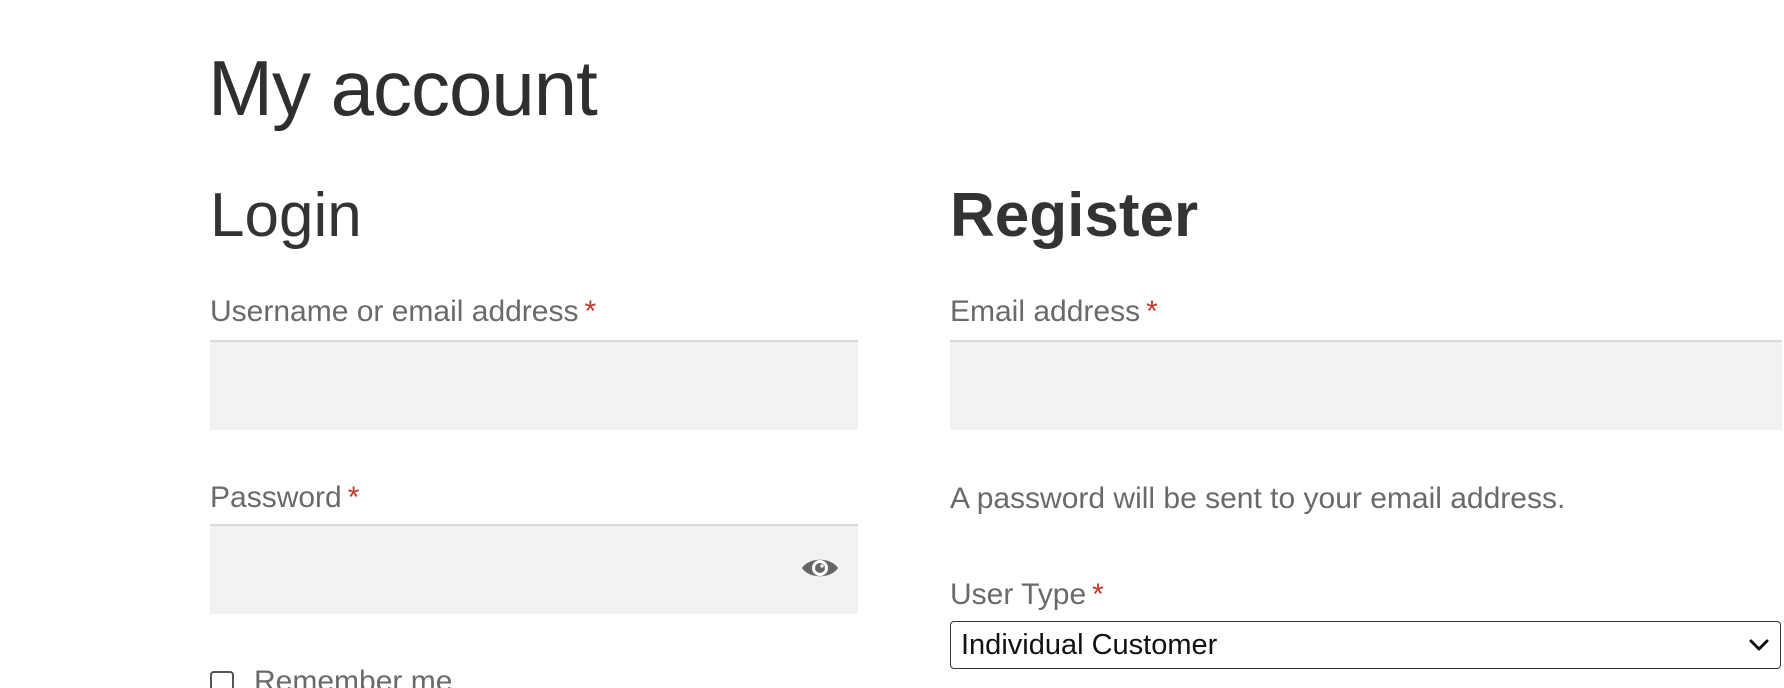 The width and height of the screenshot is (1784, 688). Describe the element at coordinates (286, 215) in the screenshot. I see `login-heading: Login` at that location.